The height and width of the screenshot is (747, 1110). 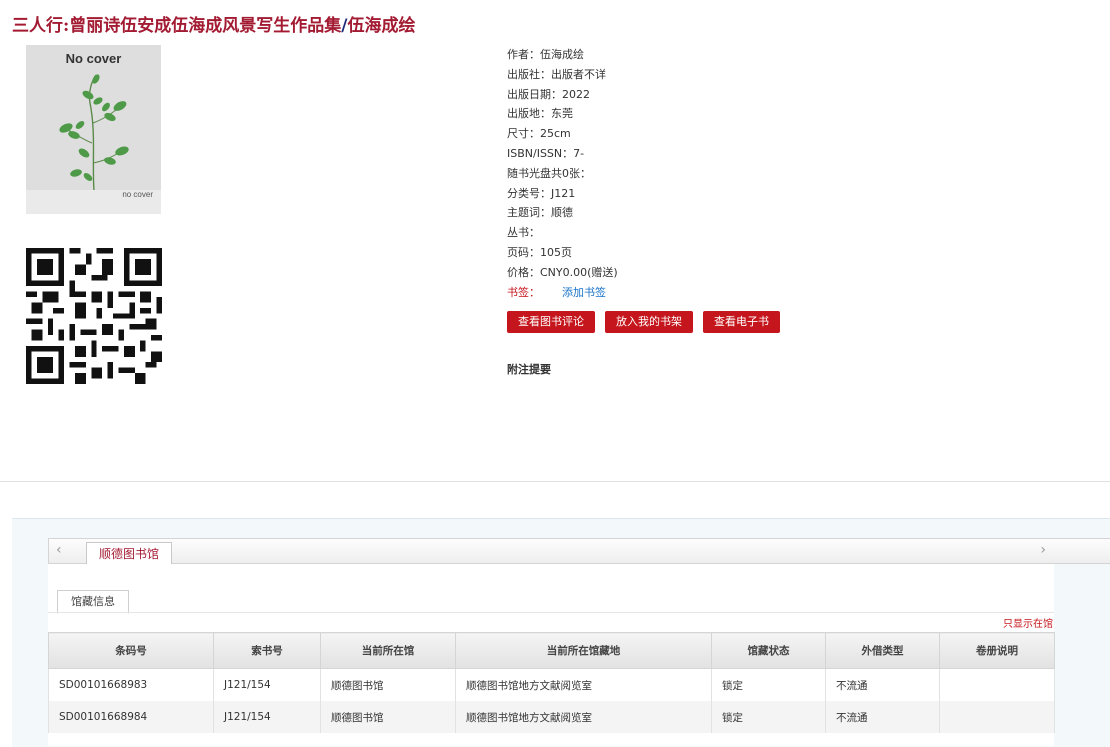 I want to click on col-current-location: 当前所在馆藏地, so click(x=583, y=650).